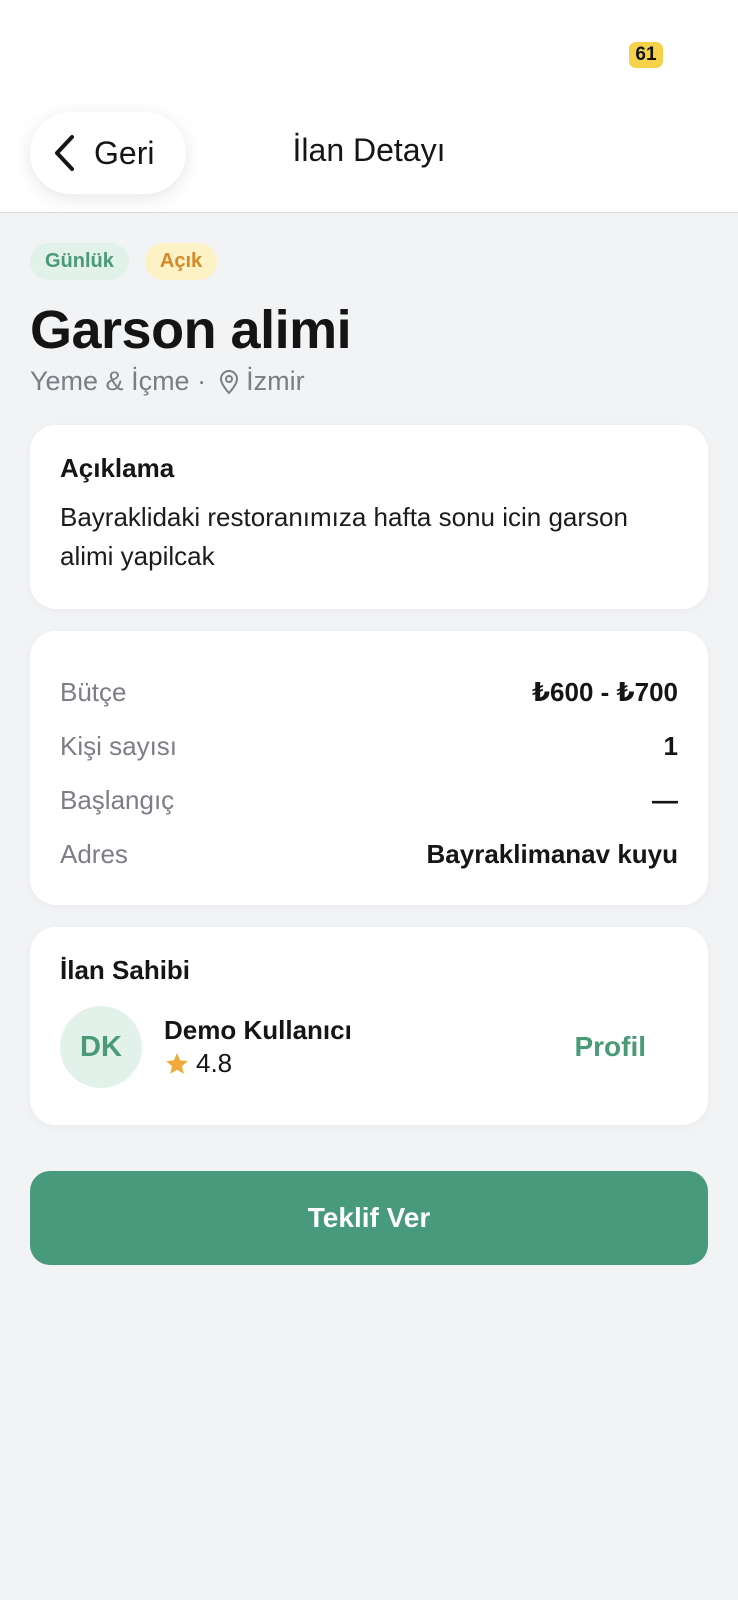 Image resolution: width=738 pixels, height=1600 pixels. I want to click on owner-info: Demo Kullanıcı 4.8, so click(369, 1047).